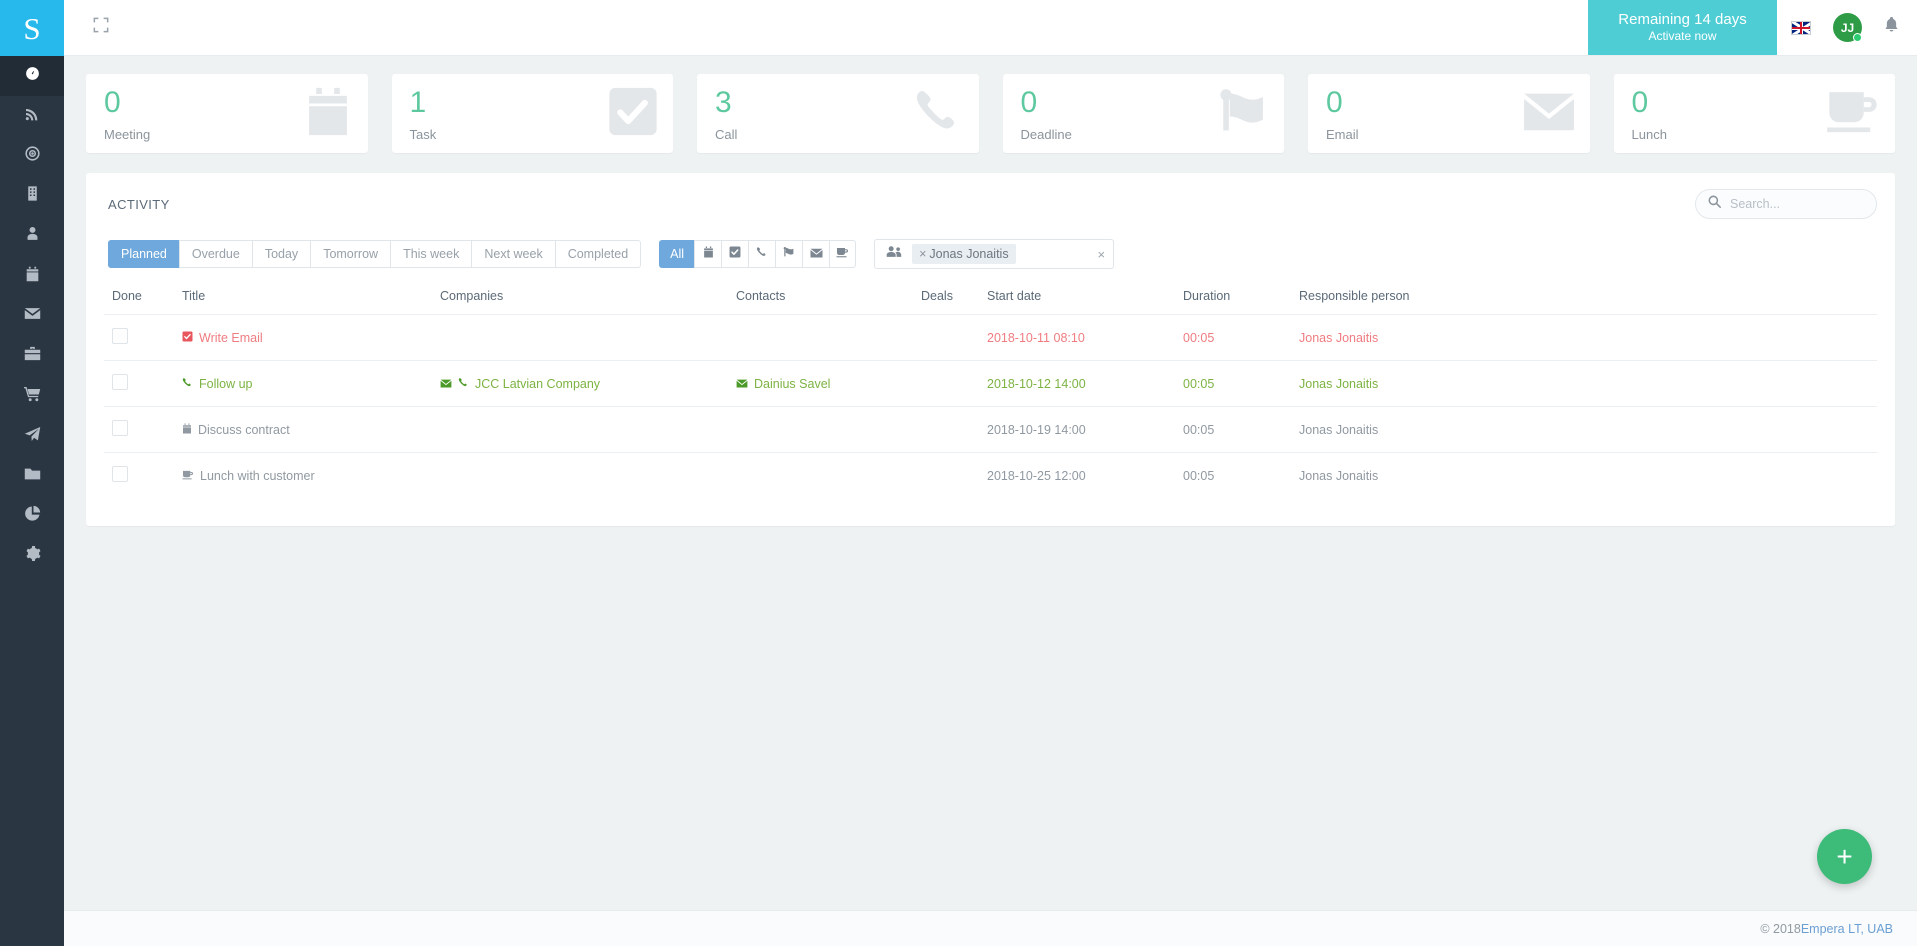  What do you see at coordinates (32, 436) in the screenshot?
I see `sidebar-item-campaigns` at bounding box center [32, 436].